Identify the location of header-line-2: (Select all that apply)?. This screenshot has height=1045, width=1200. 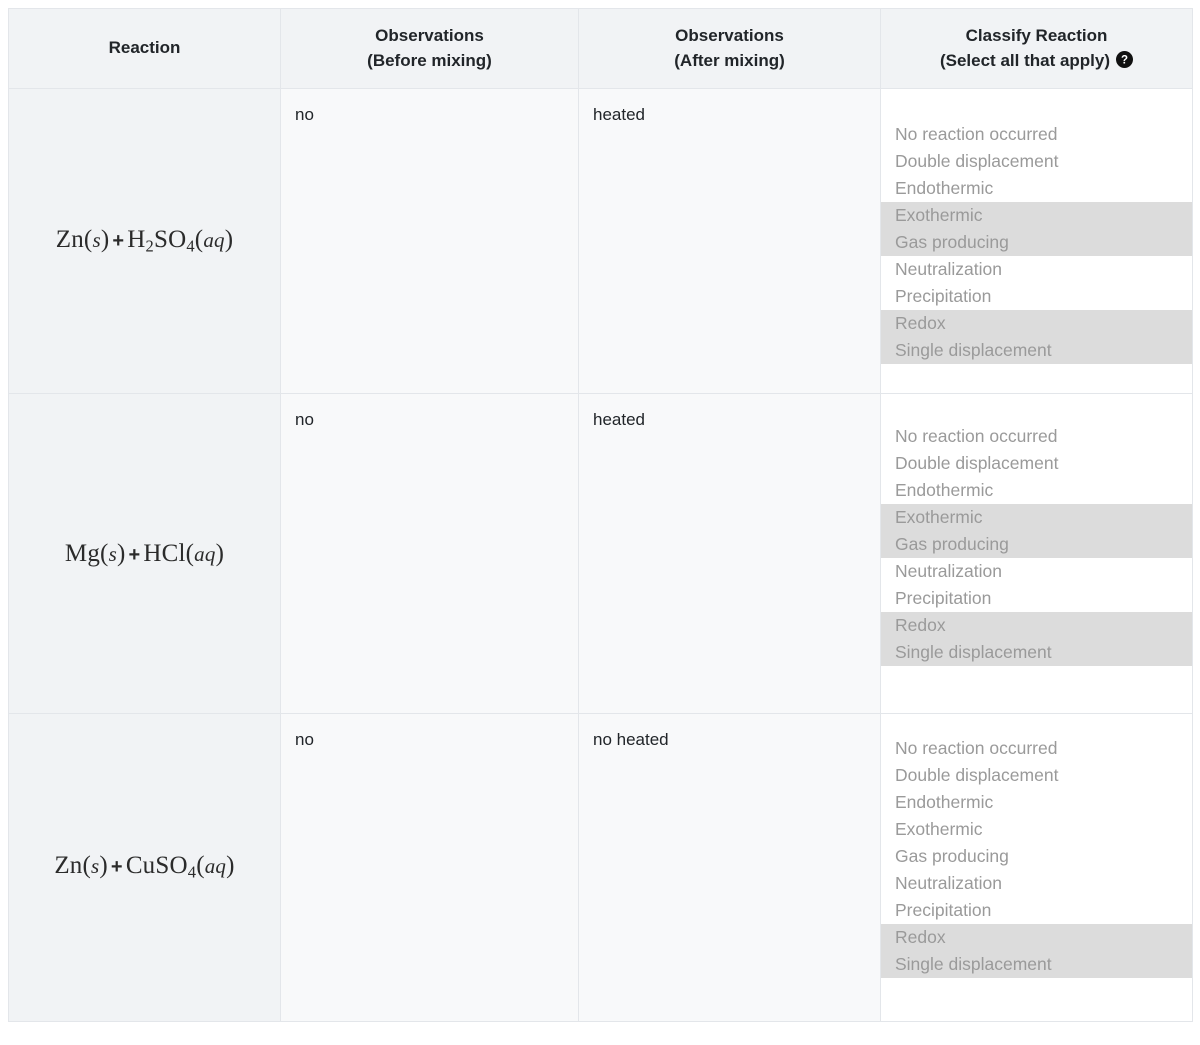
(1036, 61).